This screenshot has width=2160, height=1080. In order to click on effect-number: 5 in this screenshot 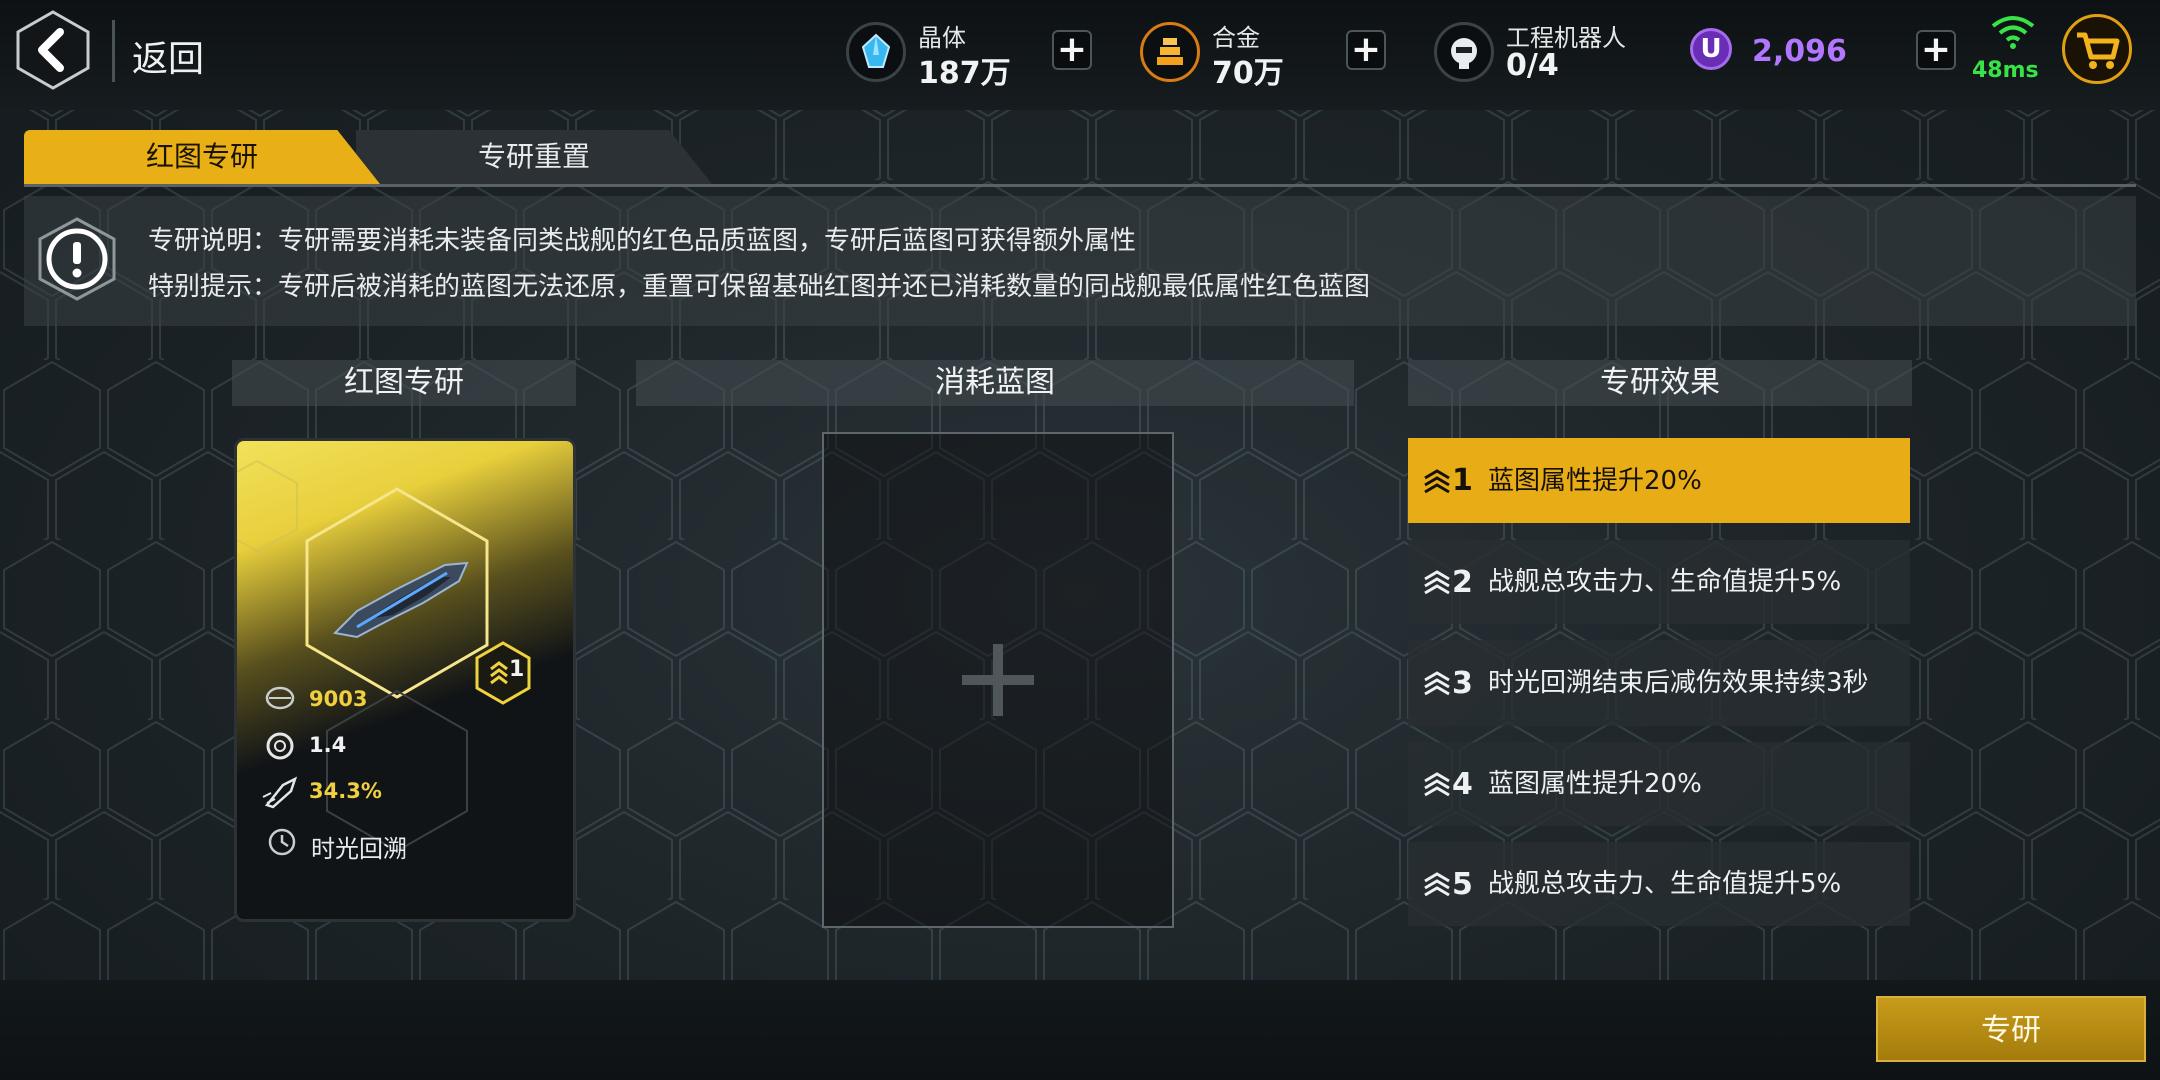, I will do `click(1462, 884)`.